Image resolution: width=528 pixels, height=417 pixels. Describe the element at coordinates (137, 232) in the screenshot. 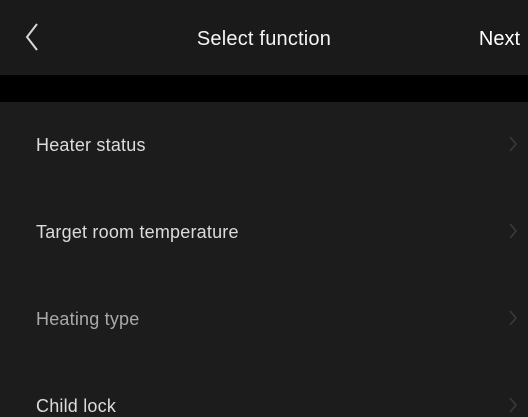

I see `list-item-label: Target room temperature` at that location.